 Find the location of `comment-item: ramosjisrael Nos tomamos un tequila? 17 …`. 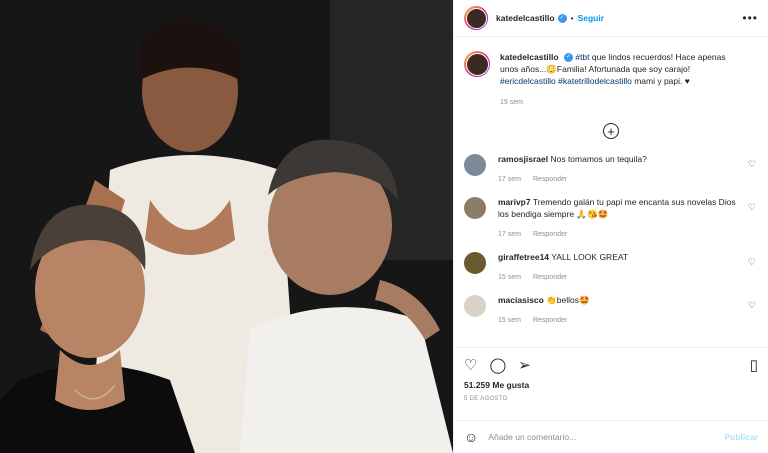

comment-item: ramosjisrael Nos tomamos un tequila? 17 … is located at coordinates (611, 169).